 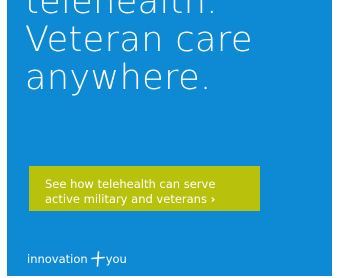 I want to click on chevron-right-icon: ›, so click(x=213, y=199).